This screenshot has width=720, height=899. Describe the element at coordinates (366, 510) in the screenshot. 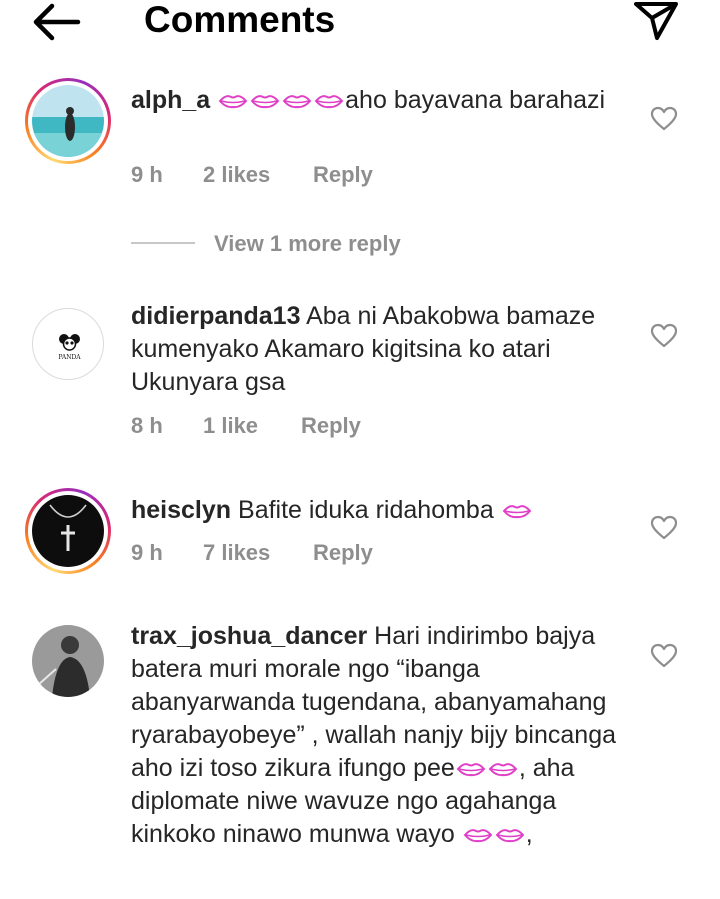

I see `comment-body: Bafite iduka ridahomba` at that location.